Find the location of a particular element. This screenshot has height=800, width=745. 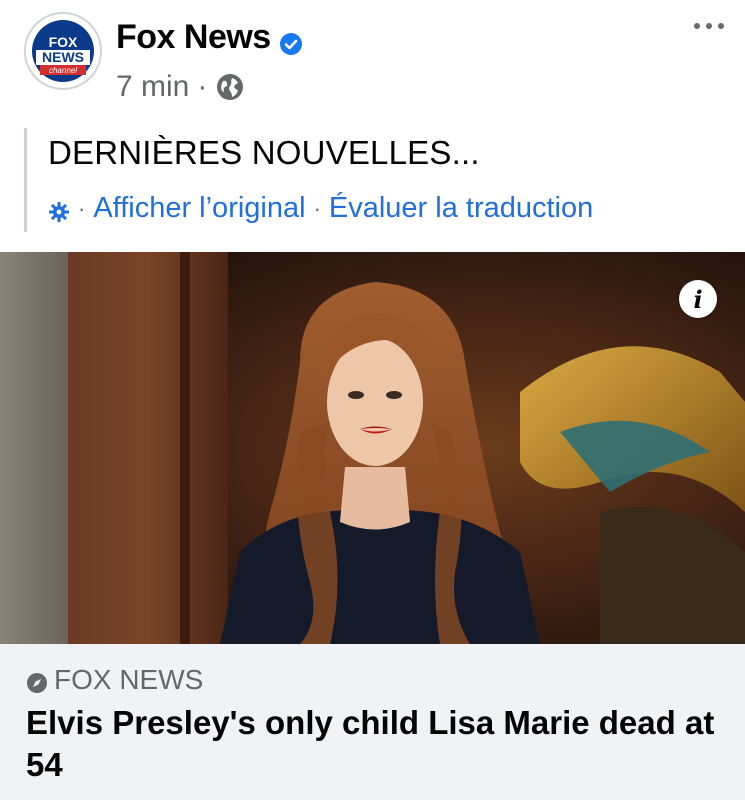

fox-news-logo: FOX NEWS channel is located at coordinates (63, 51).